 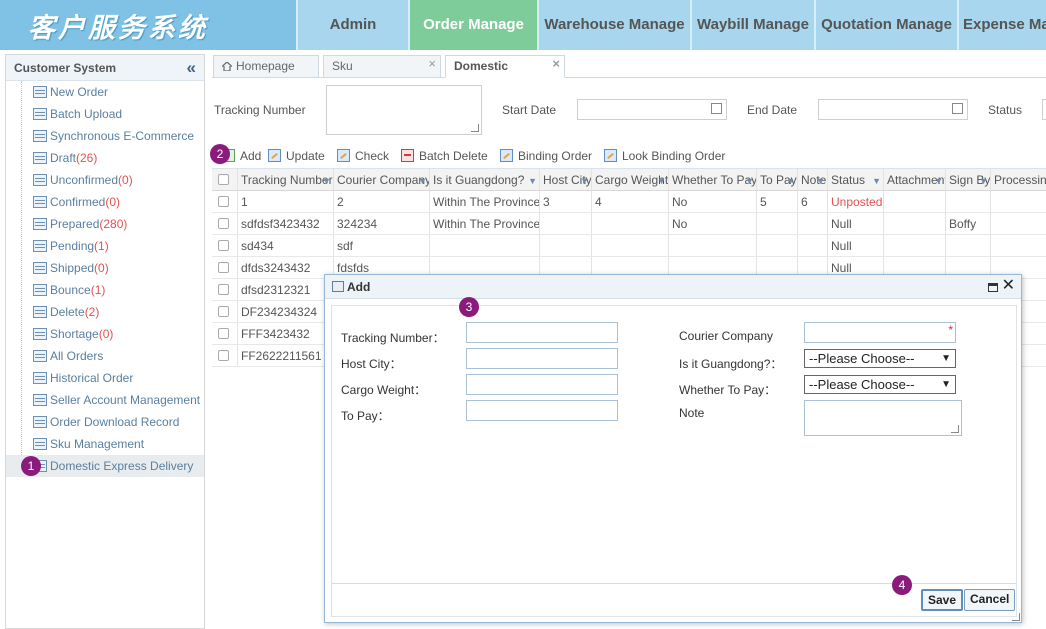 I want to click on delete-icon, so click(x=407, y=155).